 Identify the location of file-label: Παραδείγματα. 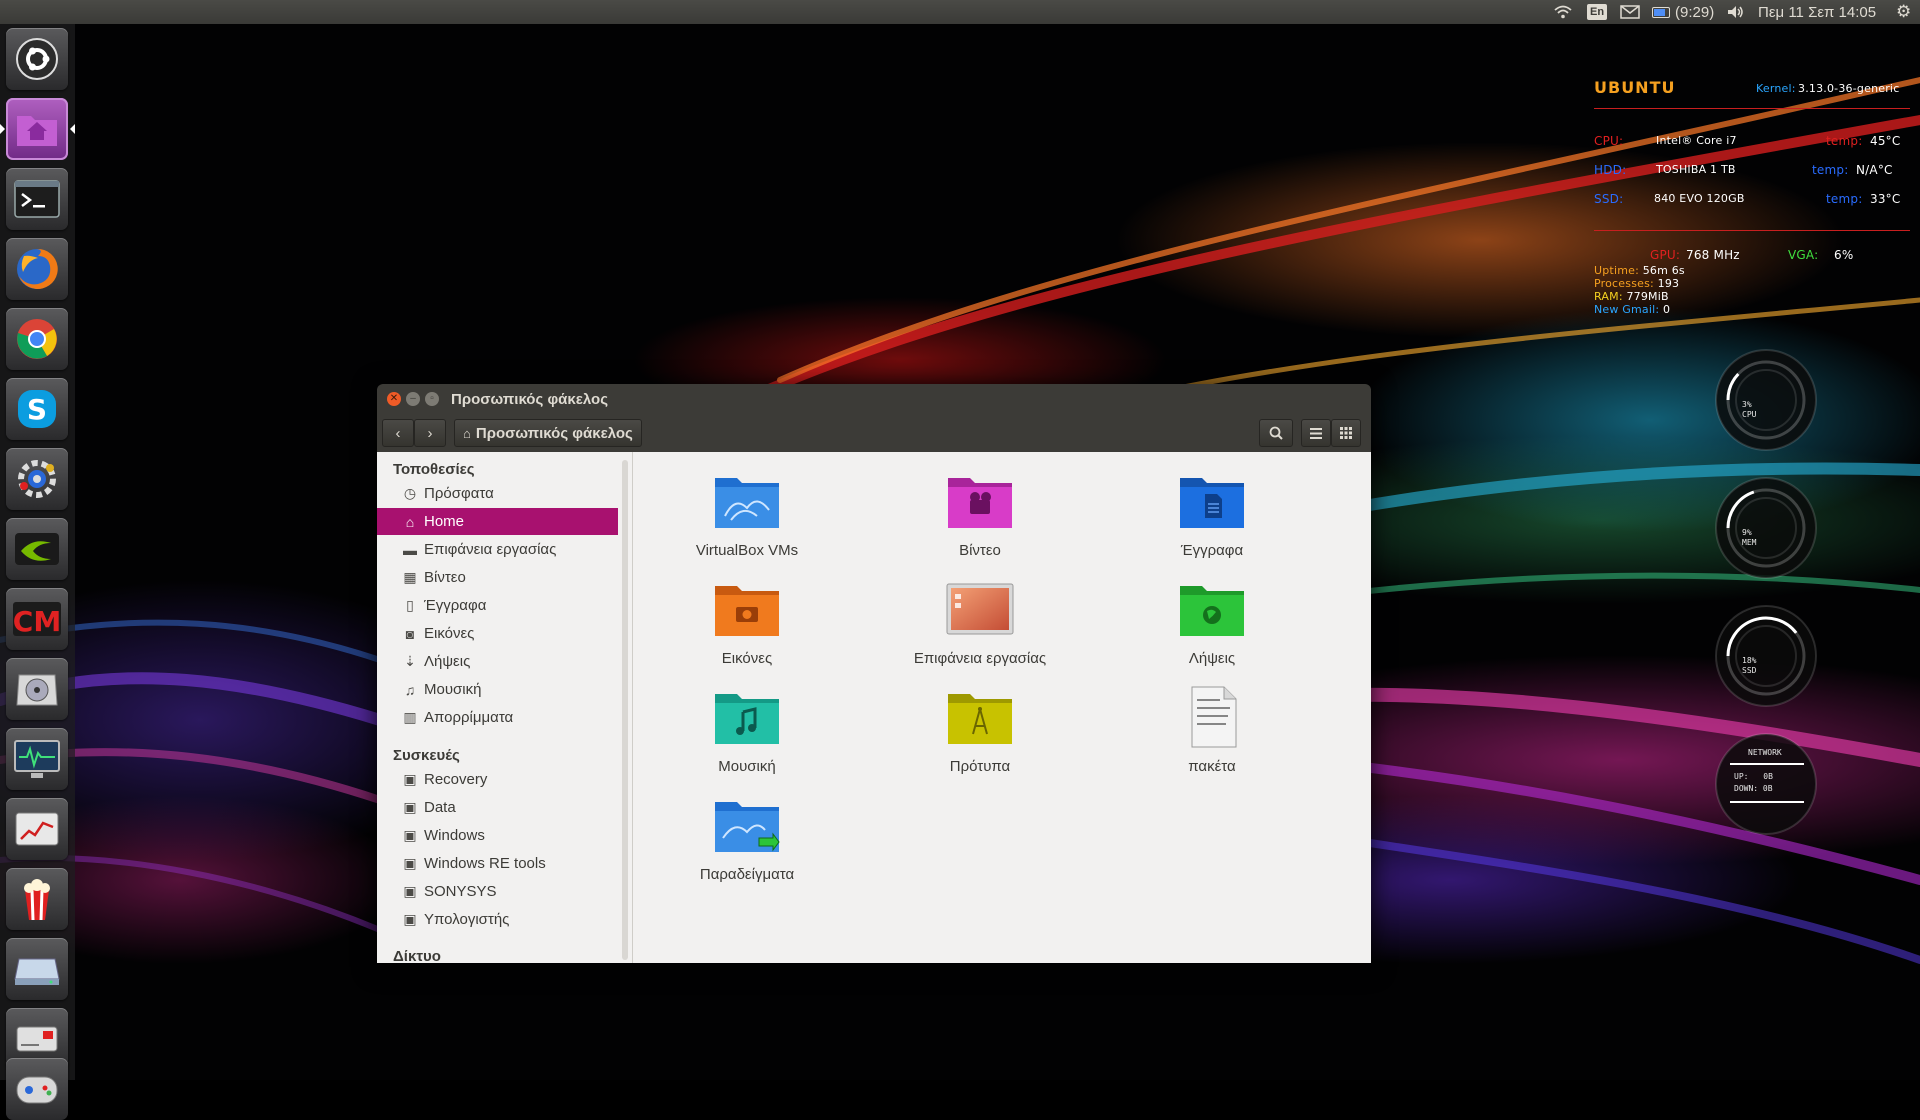
(747, 874).